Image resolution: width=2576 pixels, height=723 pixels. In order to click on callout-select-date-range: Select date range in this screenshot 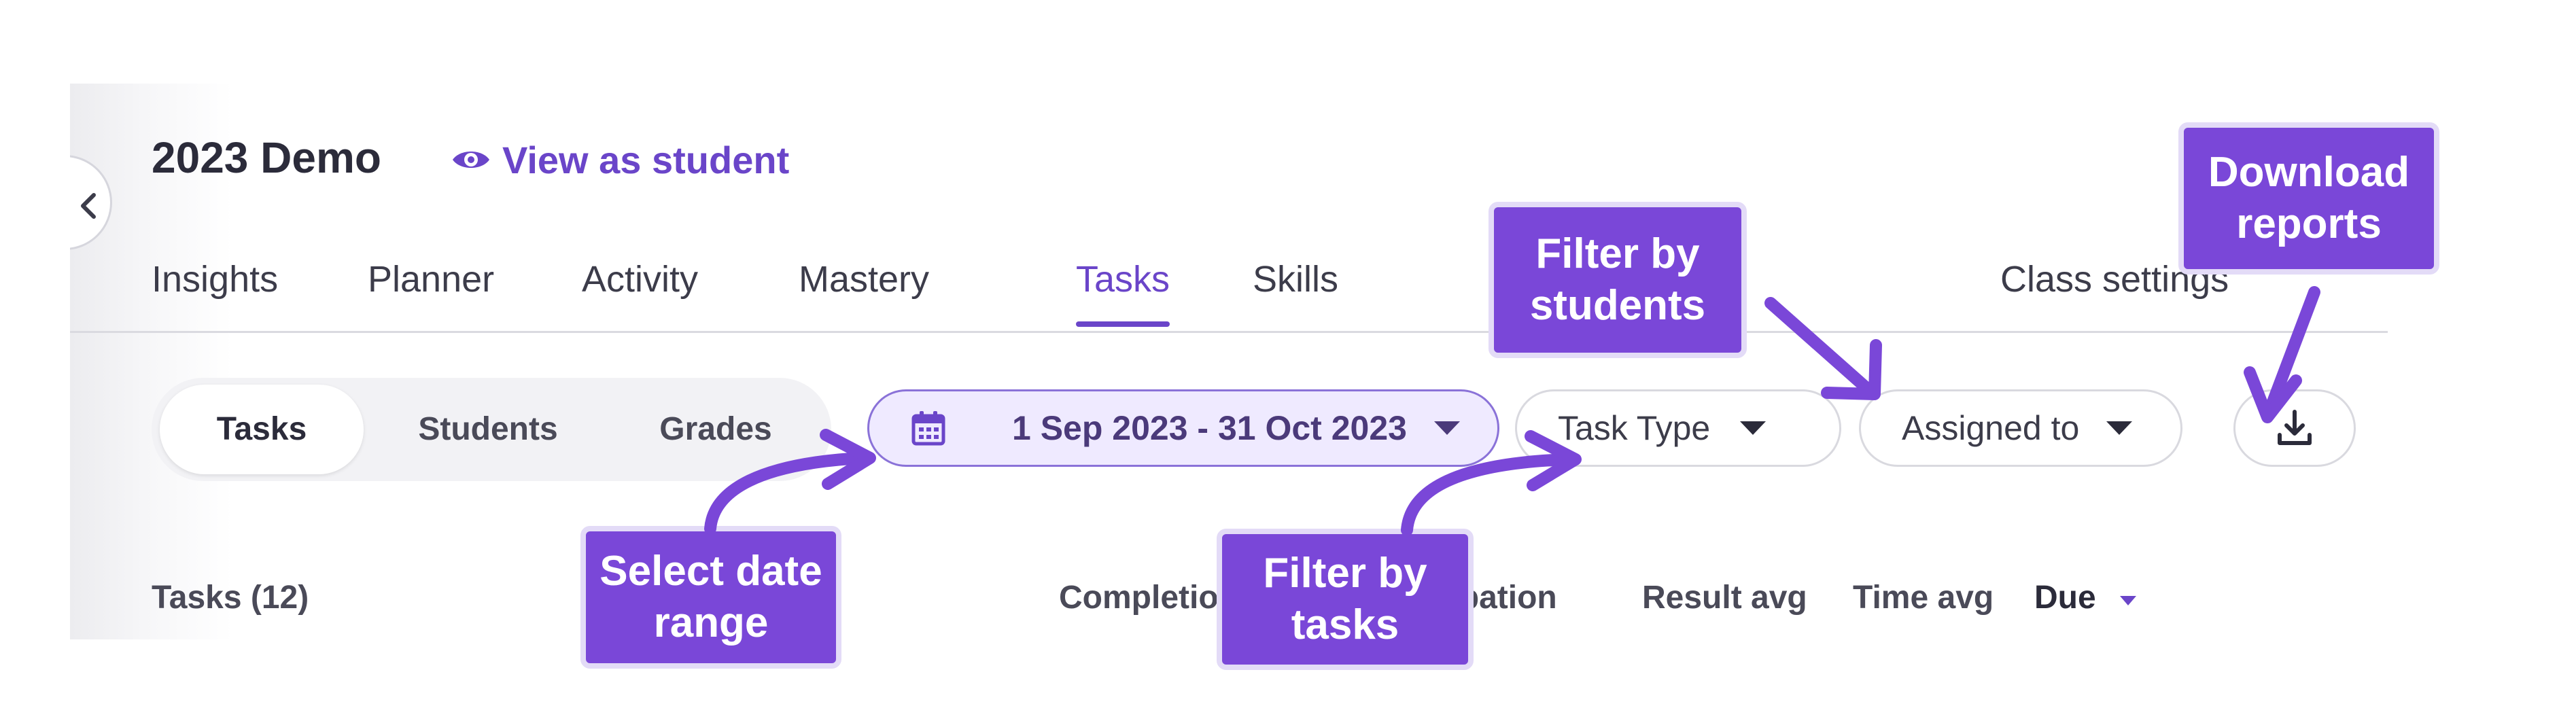, I will do `click(710, 597)`.